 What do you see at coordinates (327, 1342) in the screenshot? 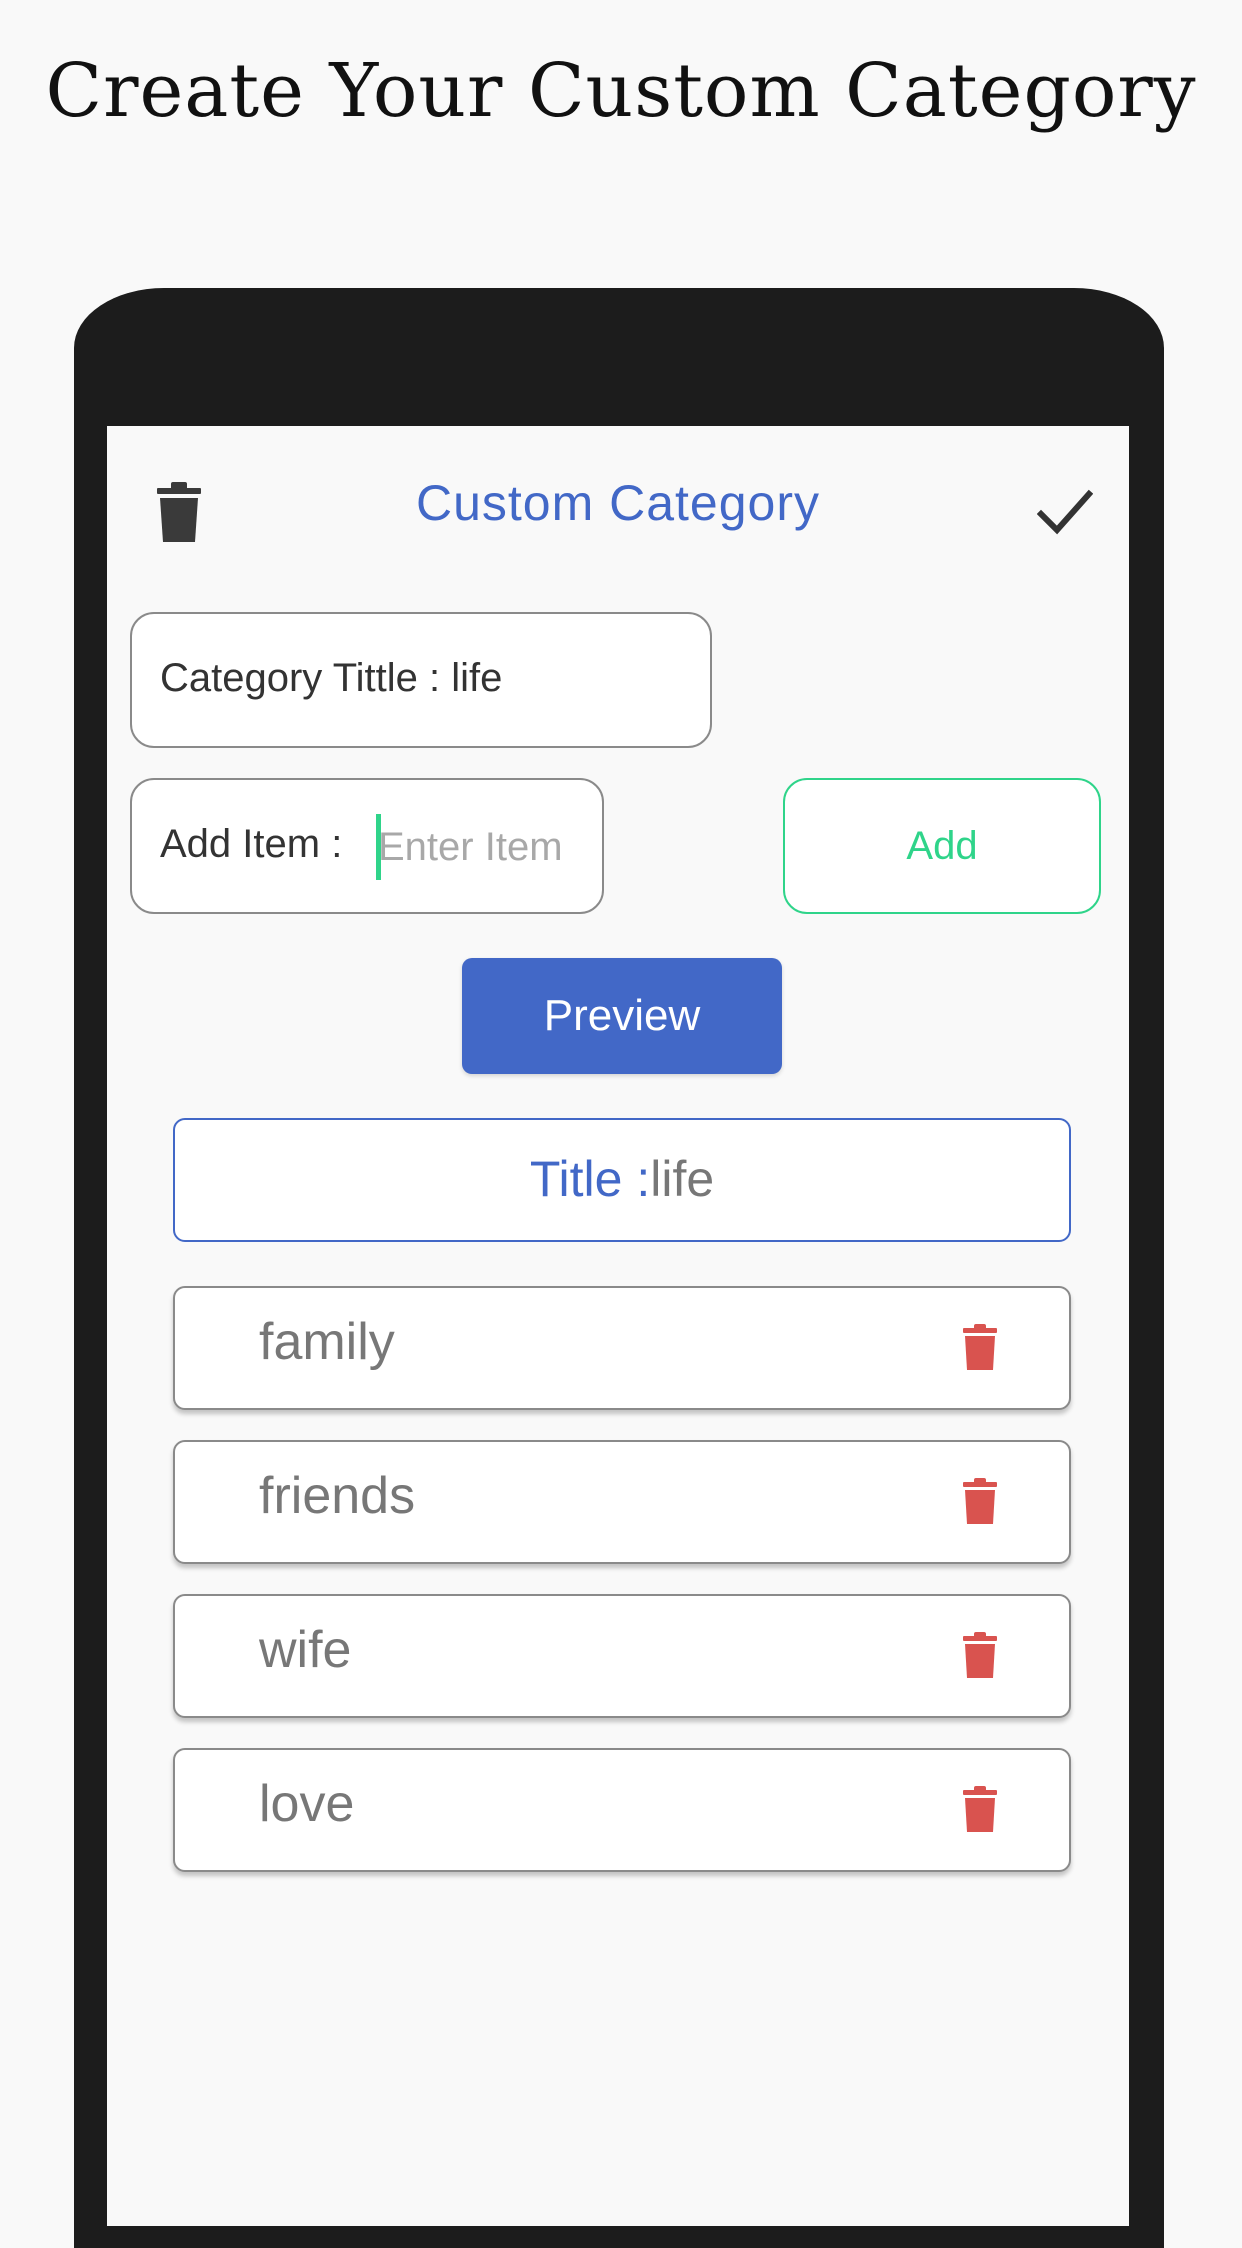
I see `list-item-name: family` at bounding box center [327, 1342].